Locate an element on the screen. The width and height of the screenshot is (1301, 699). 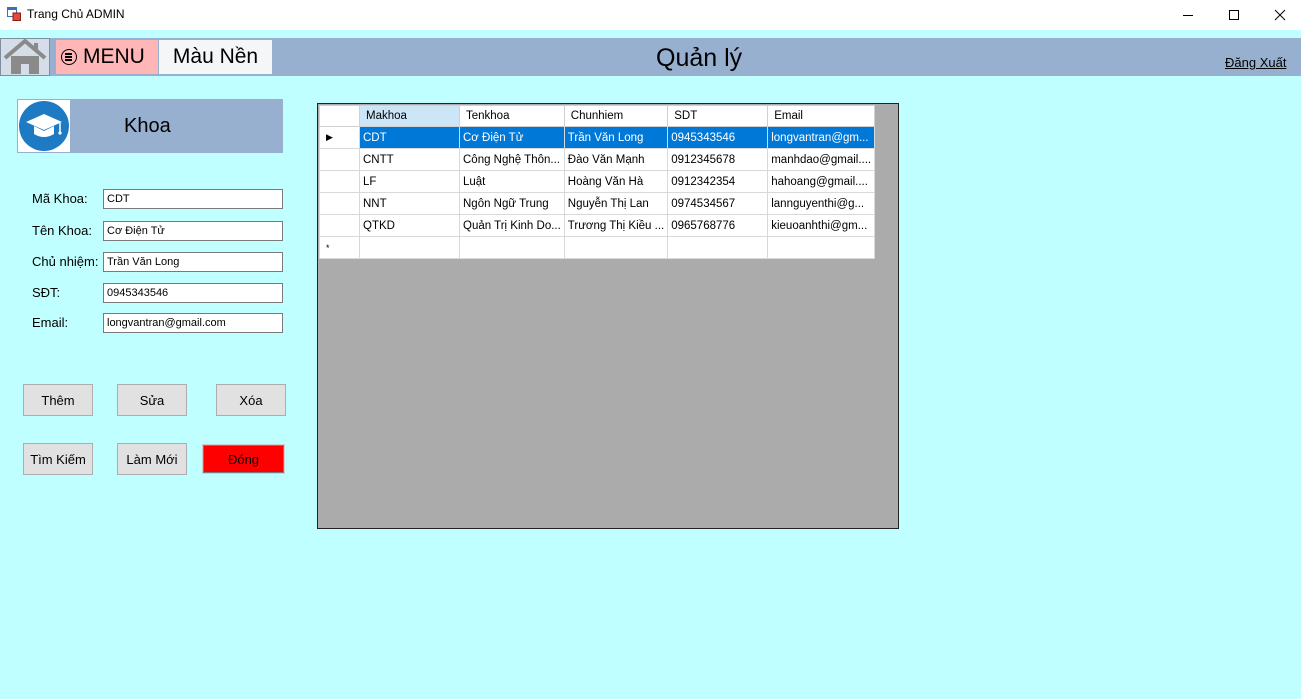
logout-link: Đăng Xuất is located at coordinates (1255, 62).